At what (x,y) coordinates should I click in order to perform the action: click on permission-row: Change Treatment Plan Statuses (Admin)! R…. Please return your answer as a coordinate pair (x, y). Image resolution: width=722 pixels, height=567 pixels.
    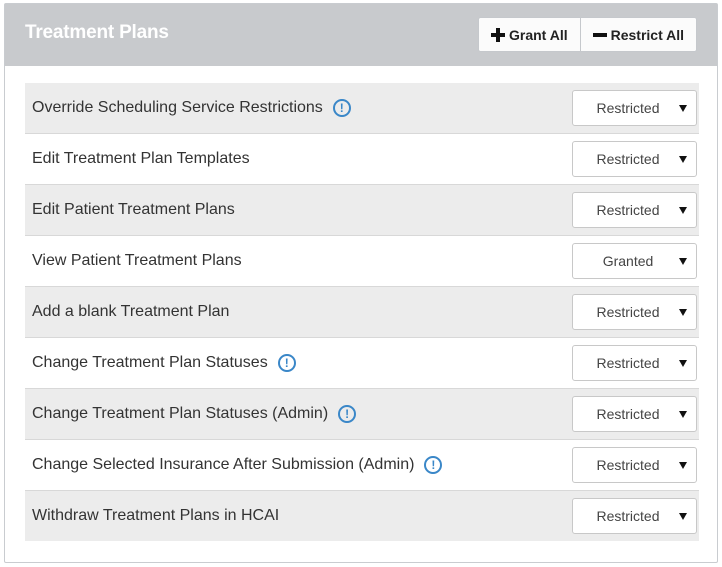
    Looking at the image, I should click on (362, 414).